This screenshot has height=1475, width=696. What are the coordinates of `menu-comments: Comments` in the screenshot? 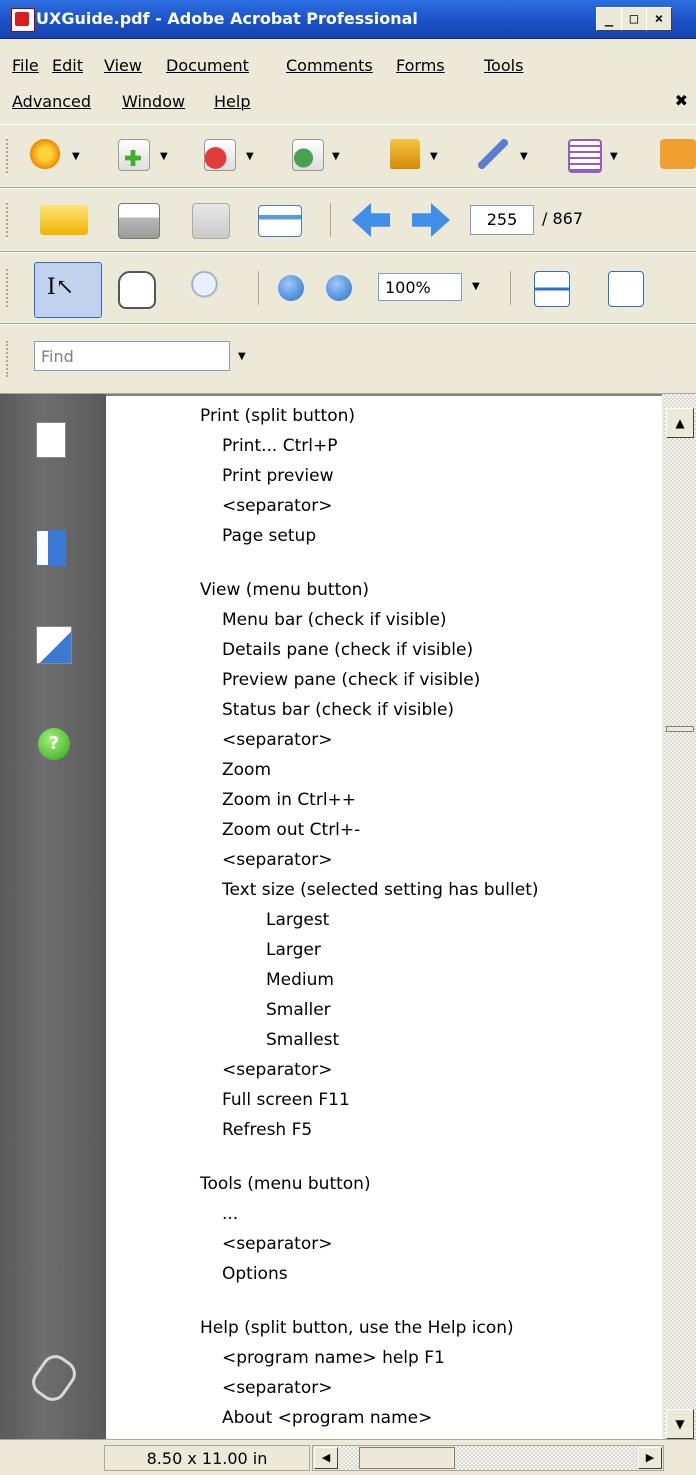 It's located at (329, 65).